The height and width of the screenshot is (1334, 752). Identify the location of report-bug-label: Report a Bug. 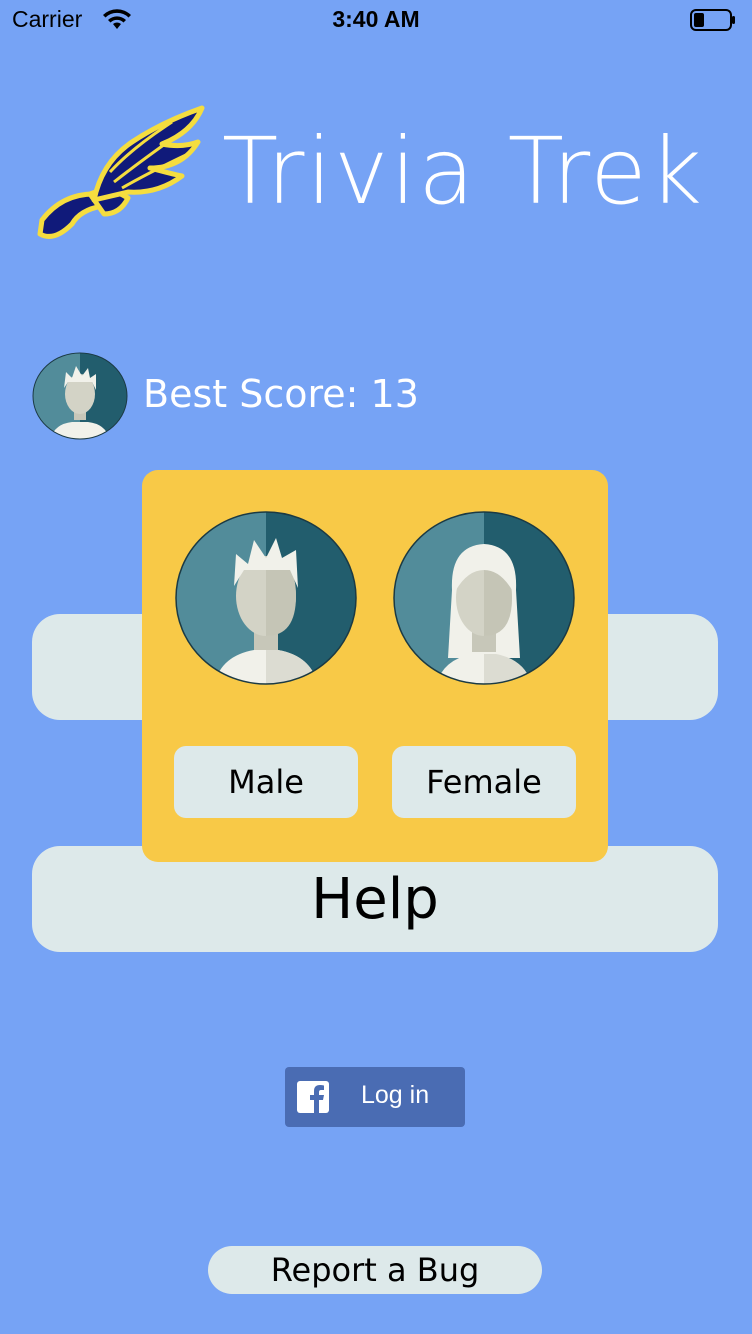
(375, 1270).